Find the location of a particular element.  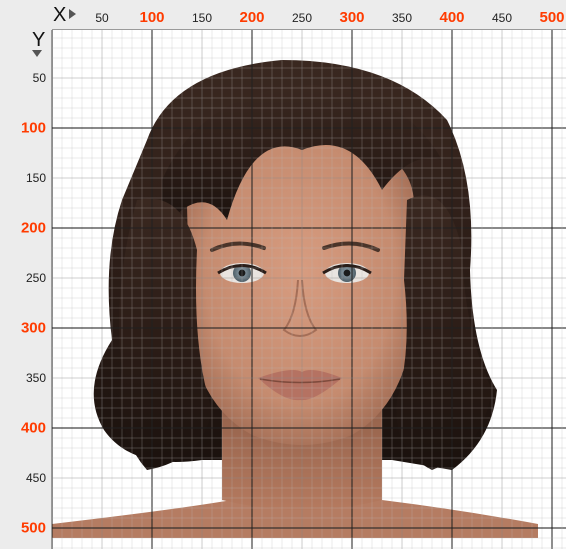

y-tick-label: 400 is located at coordinates (33, 428).